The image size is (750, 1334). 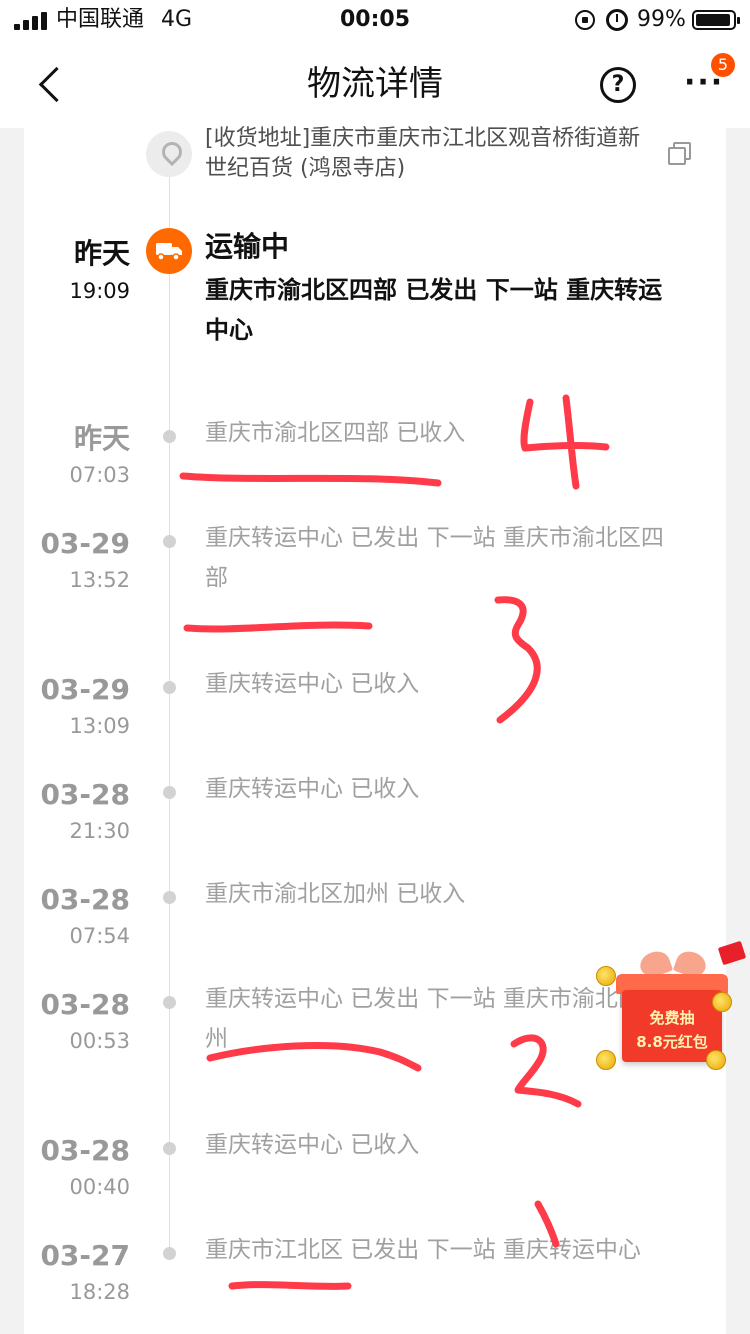 I want to click on location-pin-icon, so click(x=169, y=154).